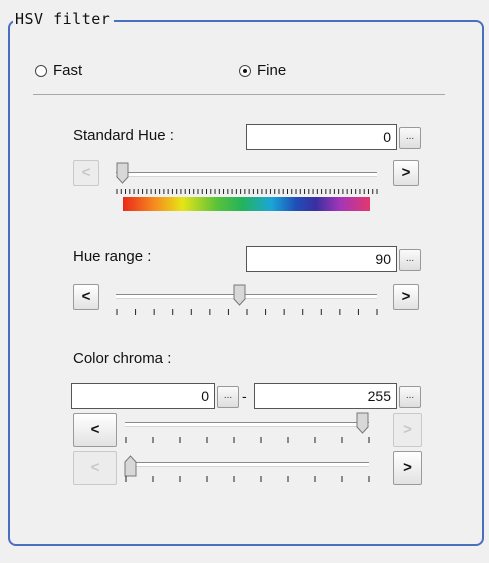 The image size is (489, 563). I want to click on hue-range-increment-button: >, so click(406, 297).